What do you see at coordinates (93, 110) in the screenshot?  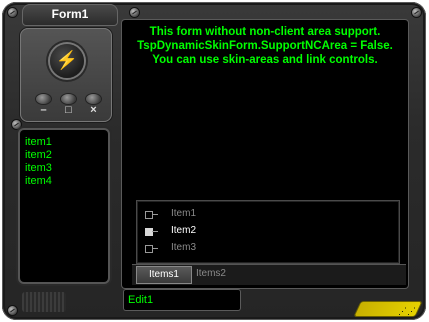 I see `close-icon: ×` at bounding box center [93, 110].